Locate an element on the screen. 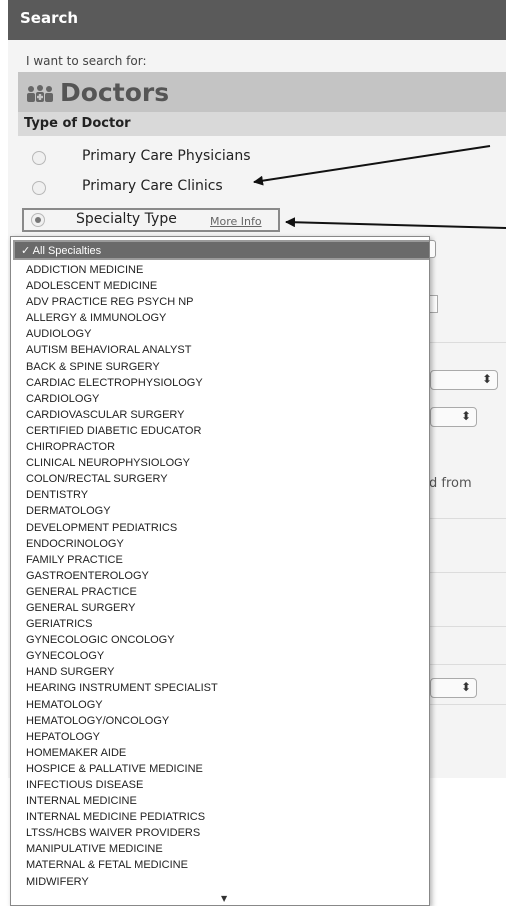  specialty-option: HEARING INSTRUMENT SPECIALIST is located at coordinates (220, 688).